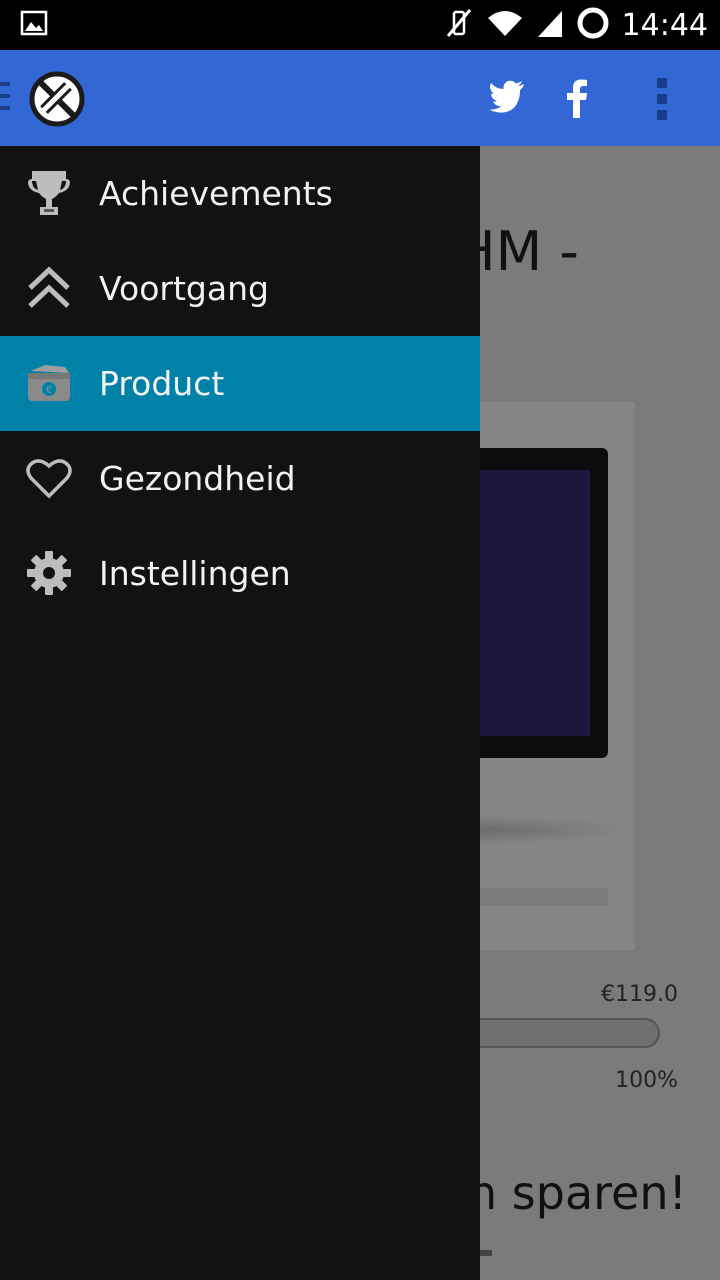 The height and width of the screenshot is (1280, 720). I want to click on facebook-icon, so click(577, 100).